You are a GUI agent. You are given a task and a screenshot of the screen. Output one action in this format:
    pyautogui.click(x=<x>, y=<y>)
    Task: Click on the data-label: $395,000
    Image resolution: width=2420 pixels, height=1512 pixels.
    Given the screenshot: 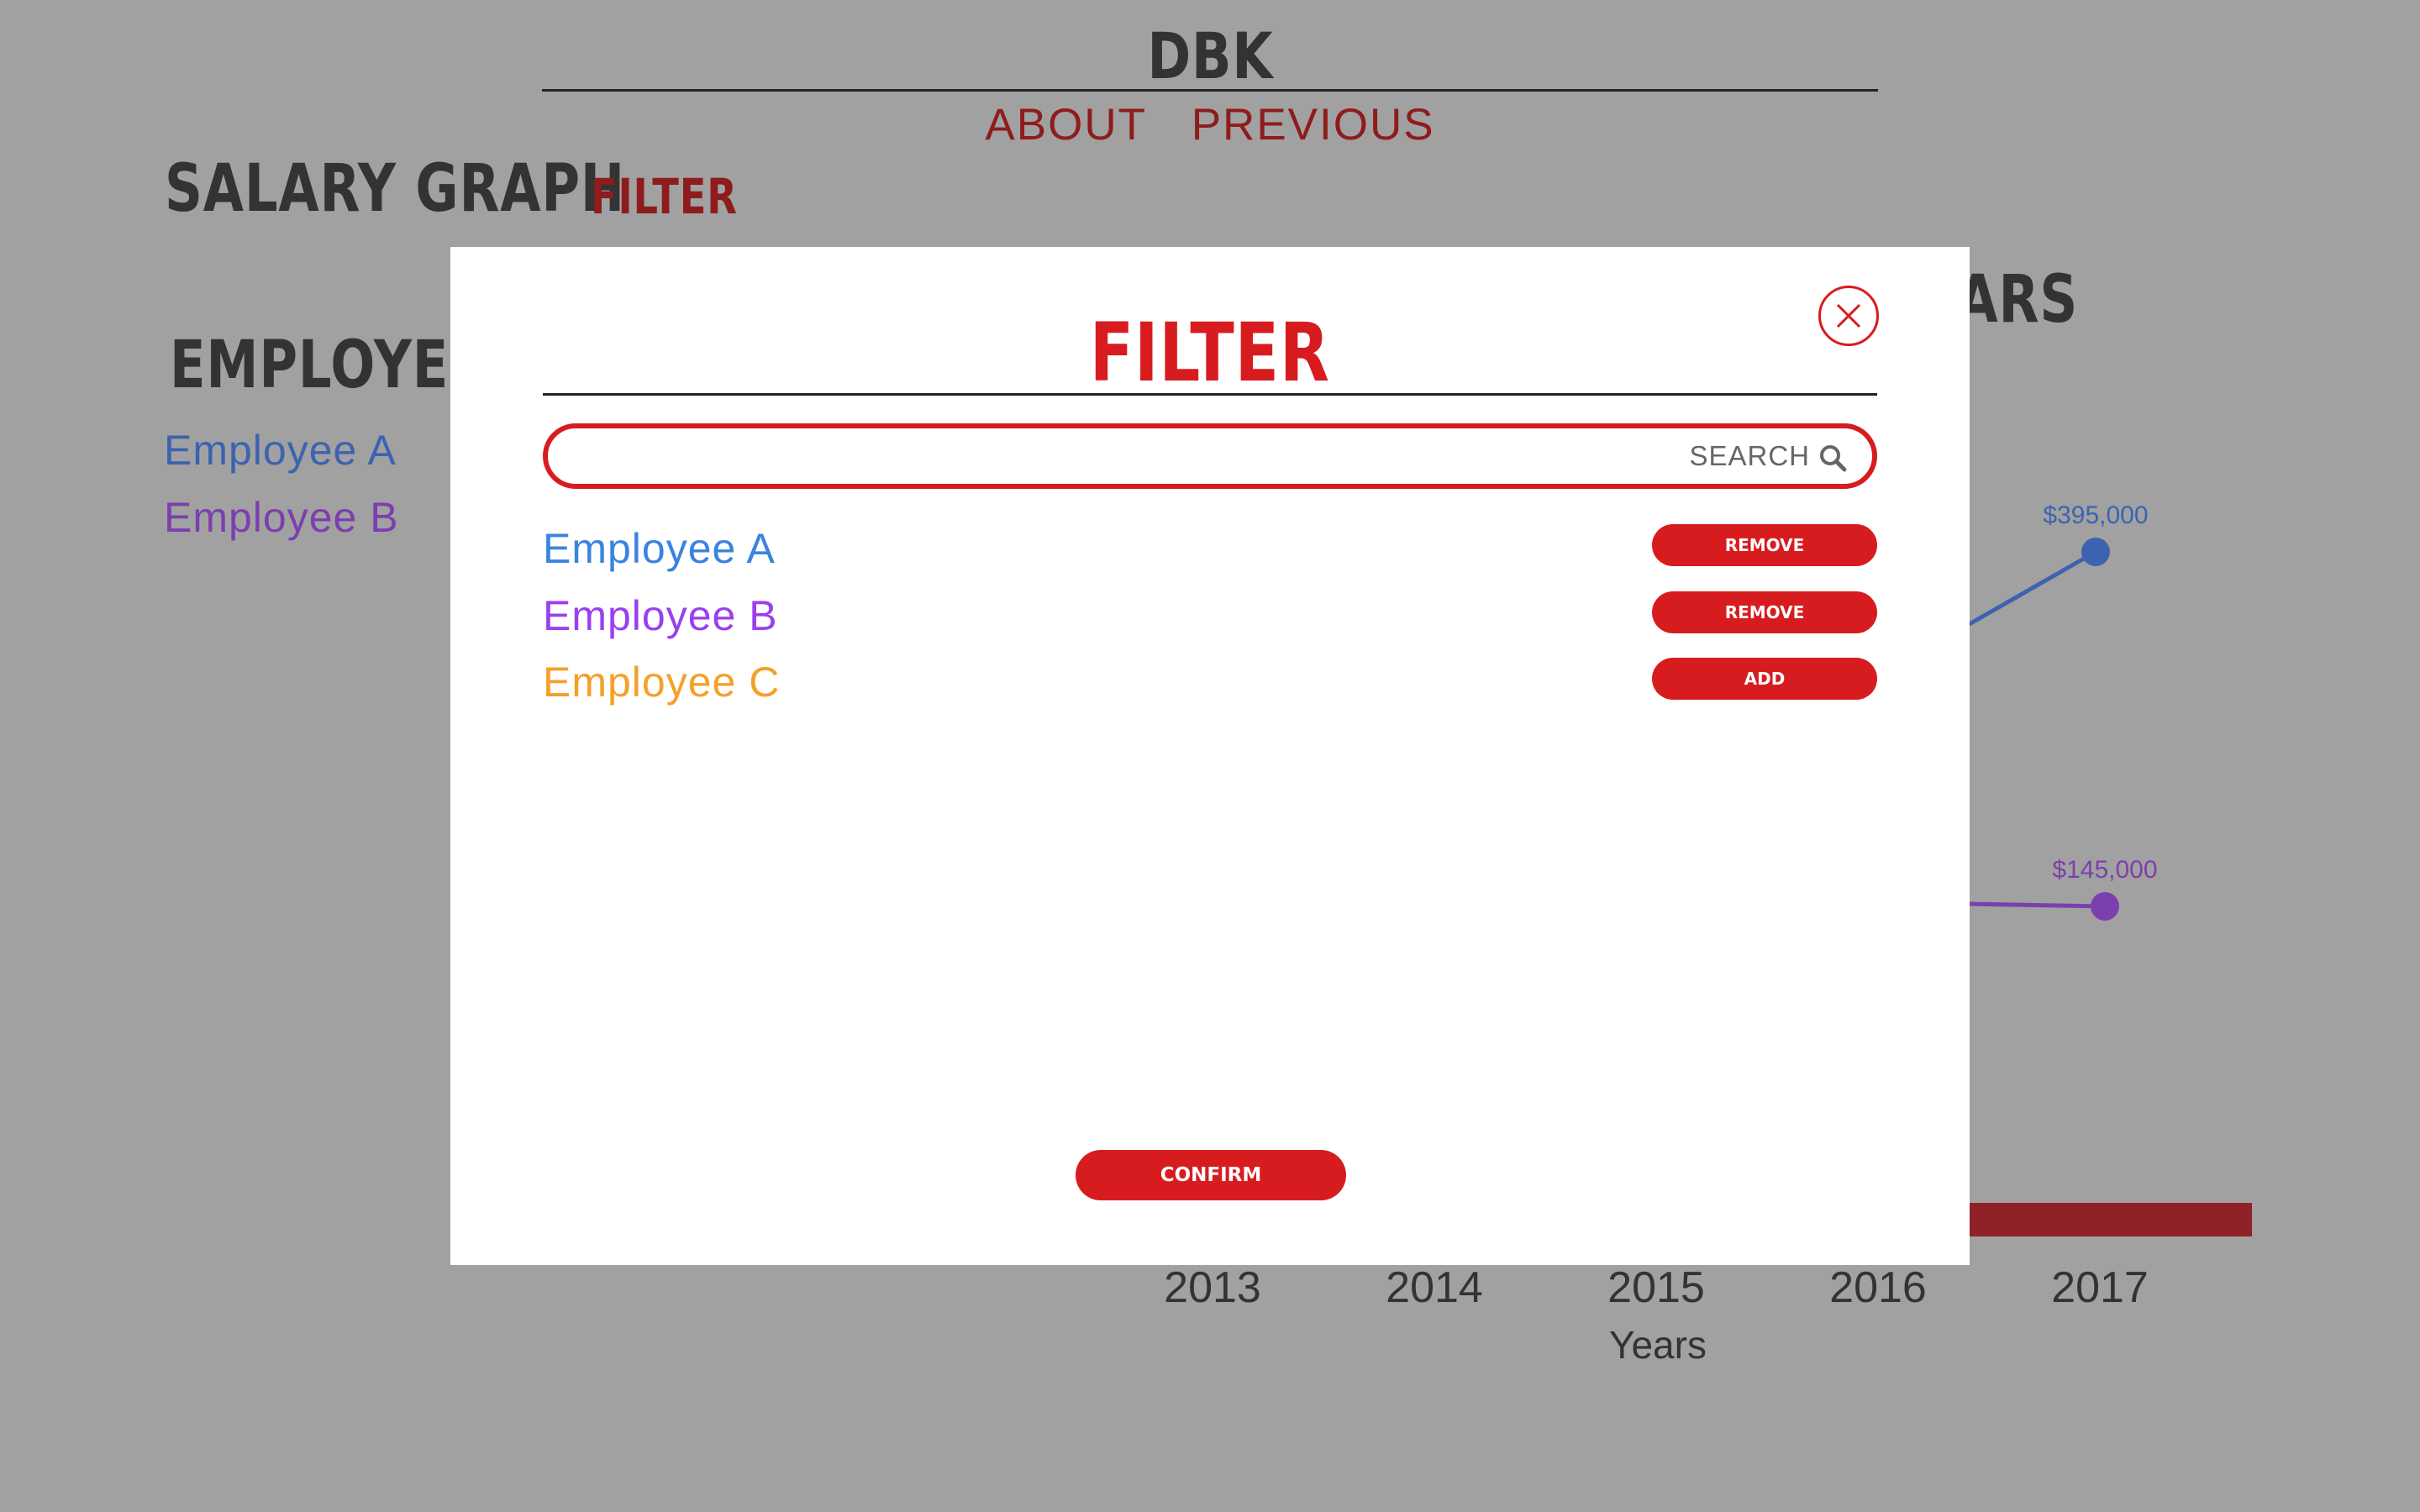 What is the action you would take?
    pyautogui.click(x=2095, y=515)
    